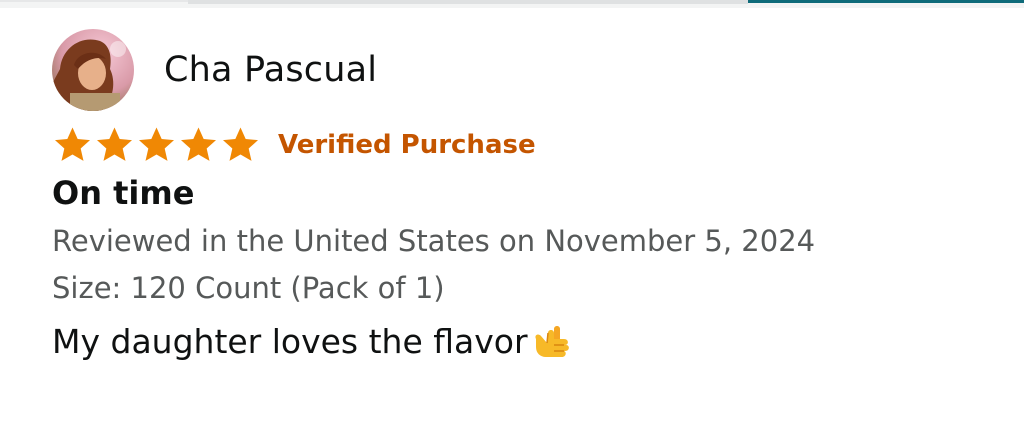 The height and width of the screenshot is (439, 1024). Describe the element at coordinates (886, 1) in the screenshot. I see `active-tab-indicator` at that location.